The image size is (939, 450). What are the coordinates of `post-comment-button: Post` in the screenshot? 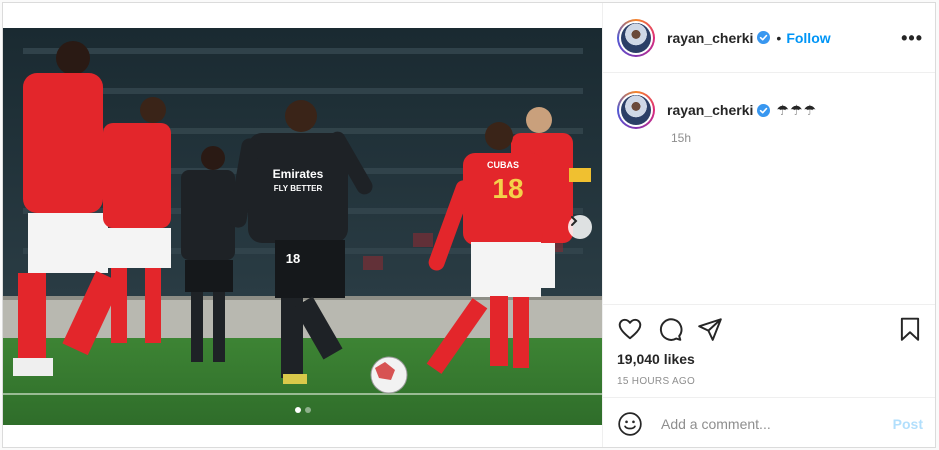 It's located at (908, 424).